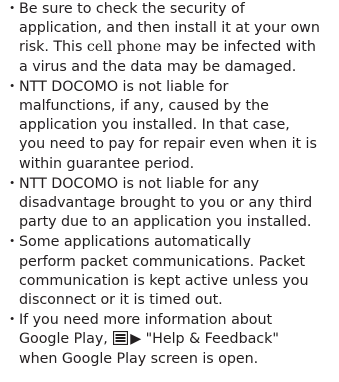 This screenshot has width=339, height=382. What do you see at coordinates (124, 47) in the screenshot?
I see `device-term: cell phone` at bounding box center [124, 47].